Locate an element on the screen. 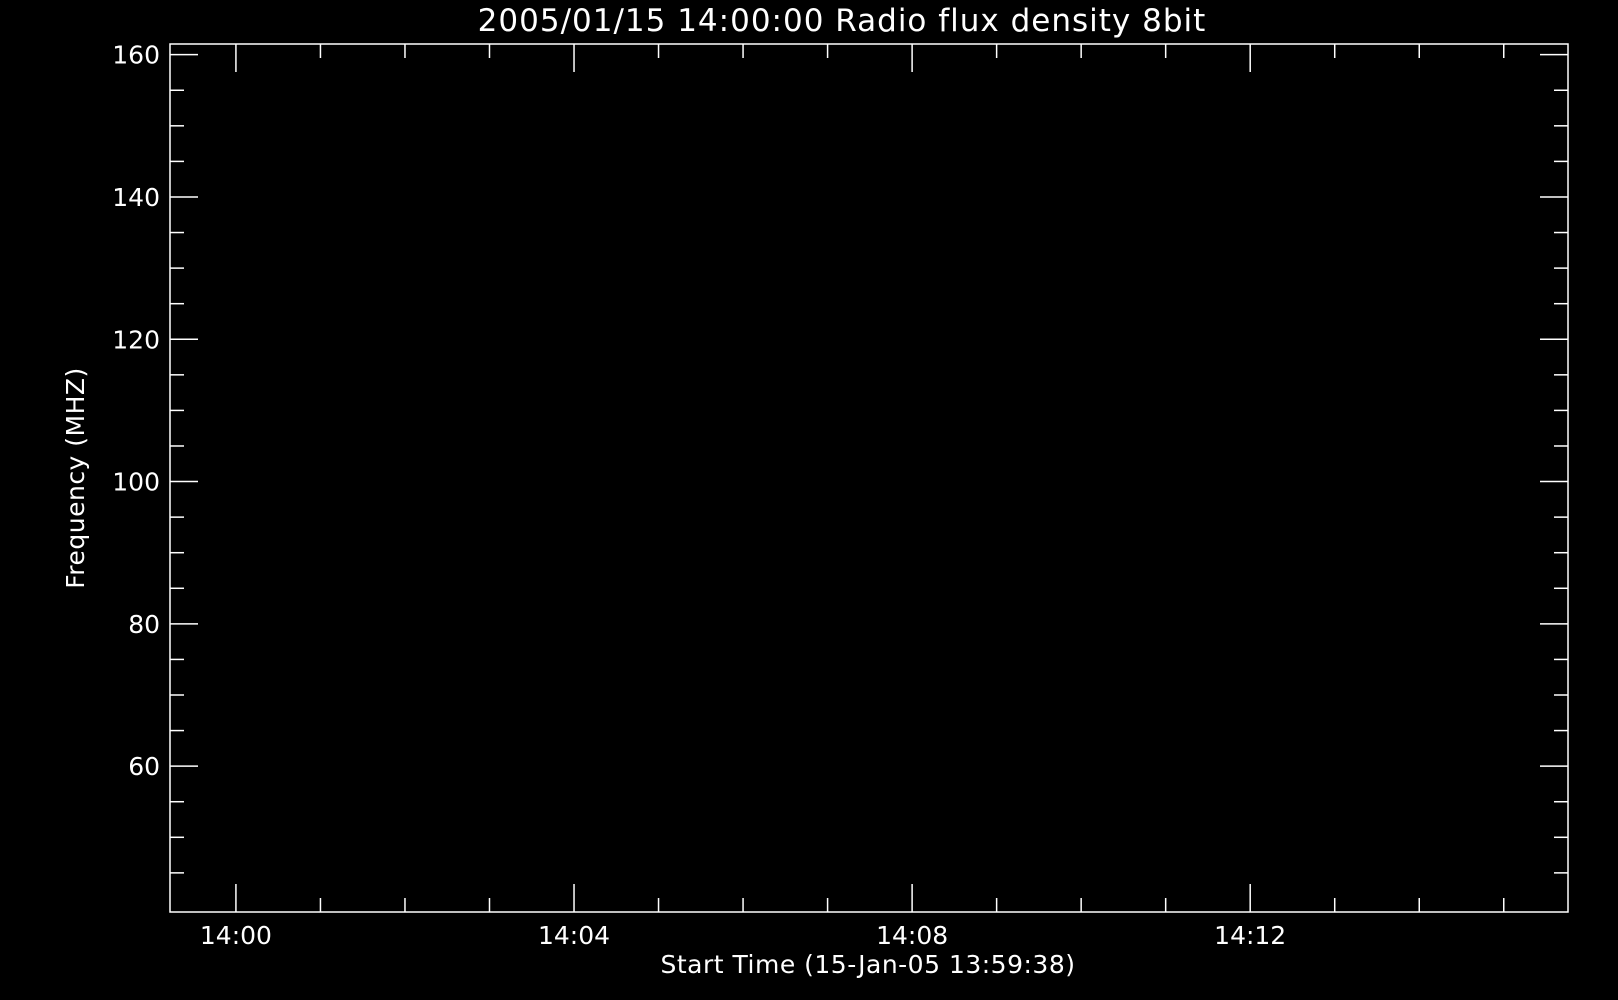 This screenshot has height=1000, width=1618. x-tick-label: 14:12 is located at coordinates (1250, 935).